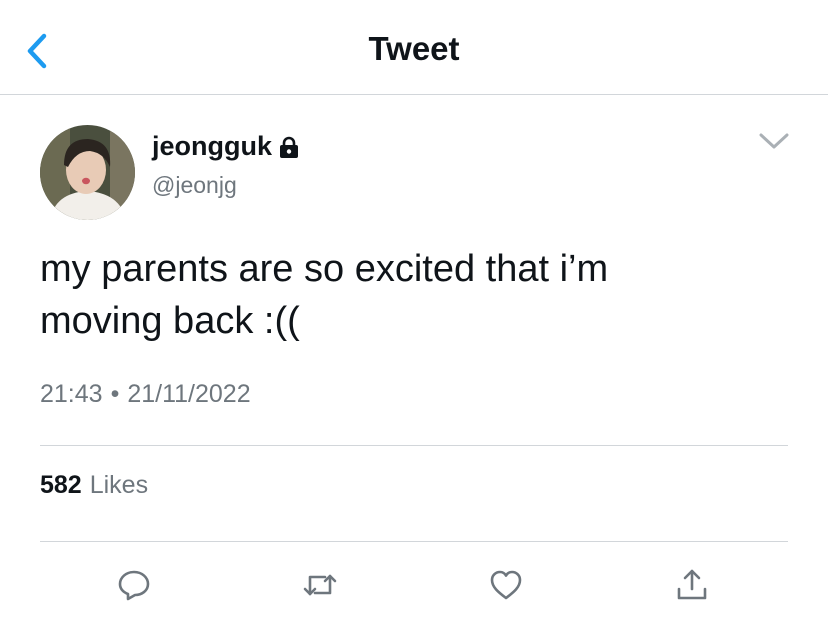 The width and height of the screenshot is (828, 628). Describe the element at coordinates (61, 485) in the screenshot. I see `likes-count: 582` at that location.